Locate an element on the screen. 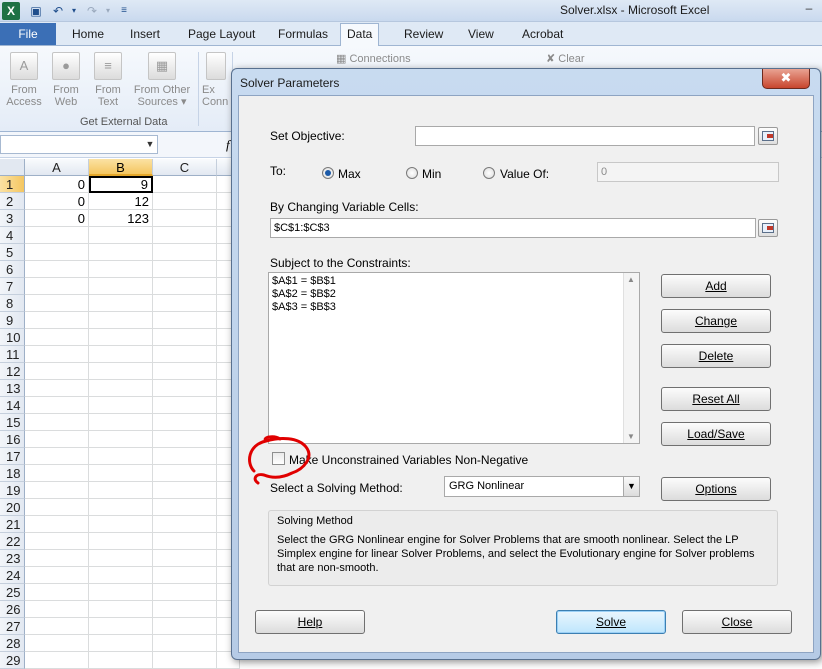  save-icon: ▣ is located at coordinates (36, 11).